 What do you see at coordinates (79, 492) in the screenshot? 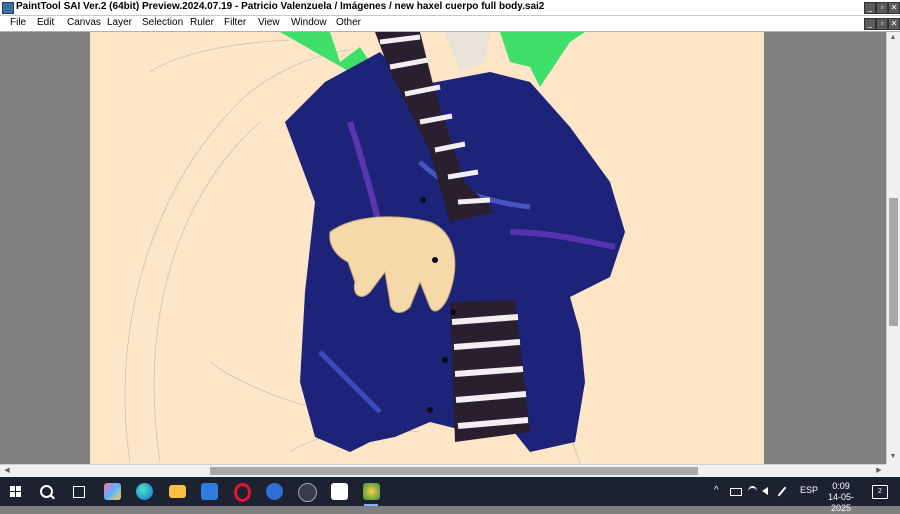
I see `task-view-icon` at bounding box center [79, 492].